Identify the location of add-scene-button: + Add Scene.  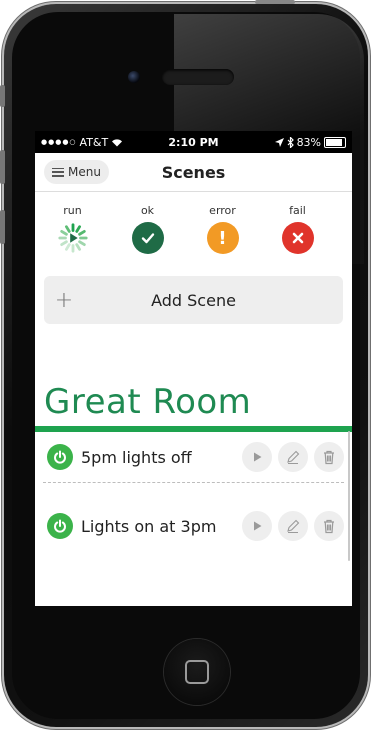
(193, 300).